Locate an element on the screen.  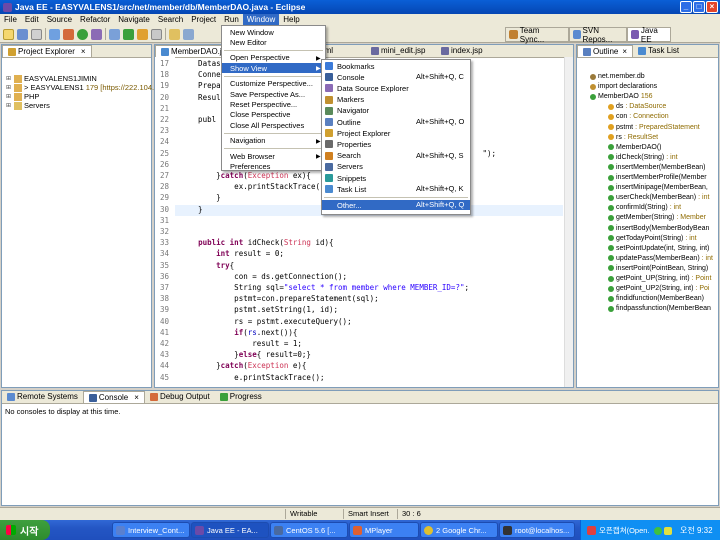
outline-item: updatePass(MemberBean) : int is located at coordinates (660, 258).